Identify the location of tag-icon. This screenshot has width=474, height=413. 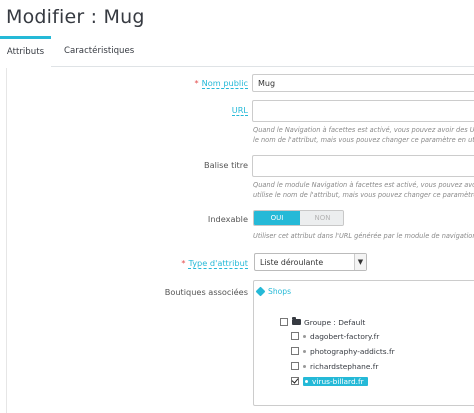
(260, 291).